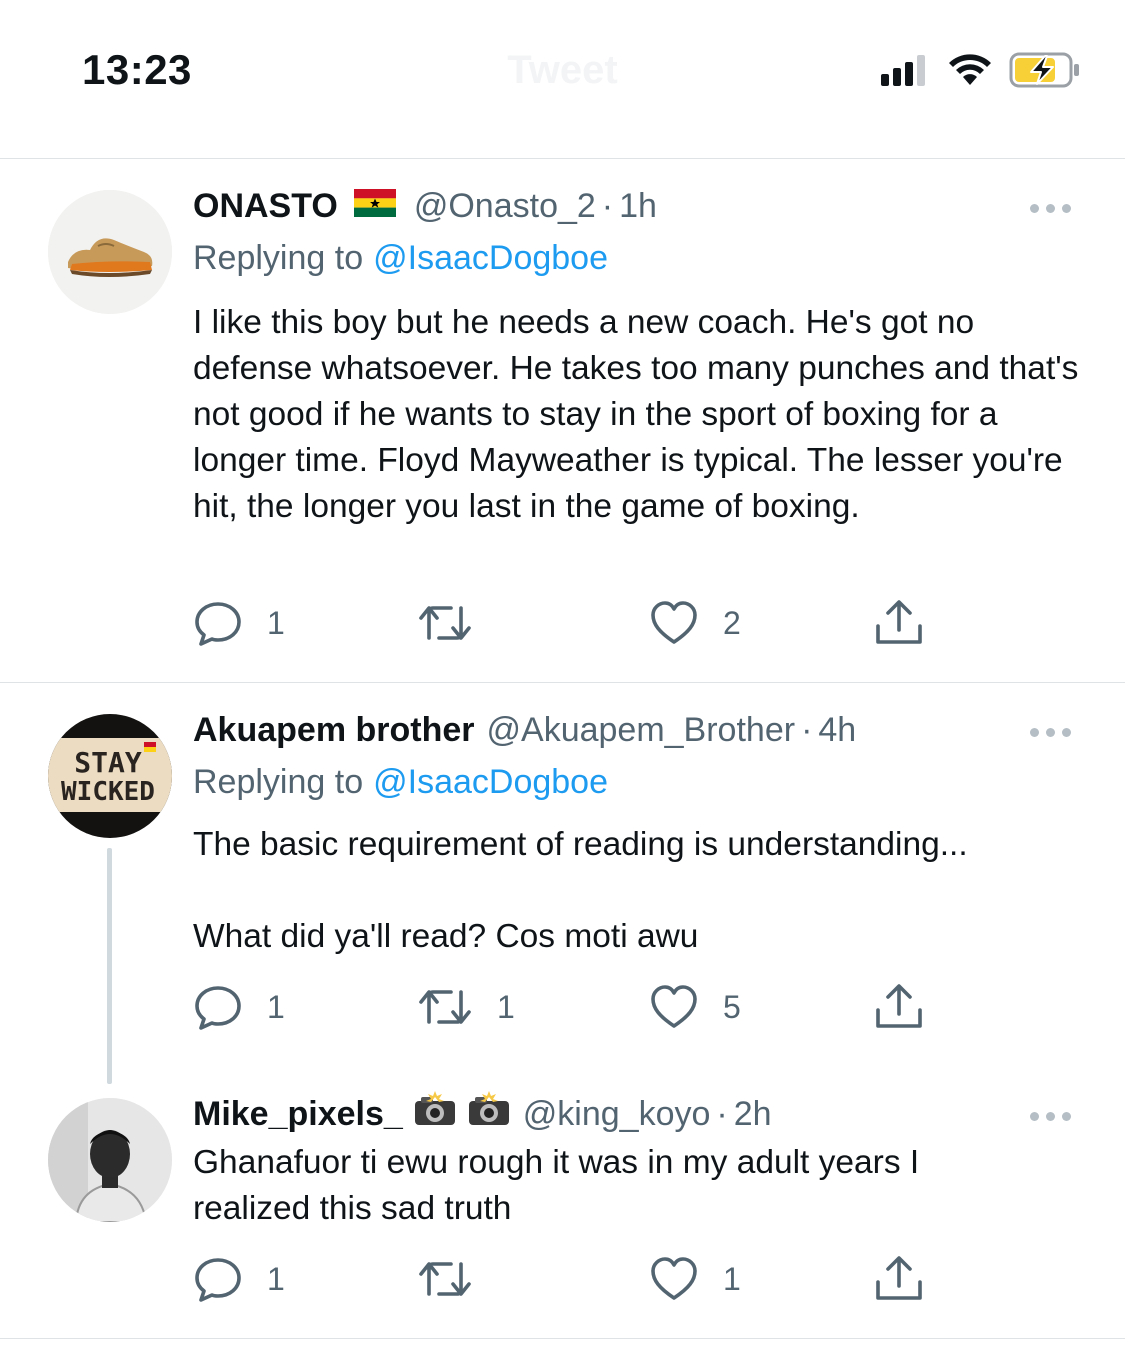  I want to click on avatar-text-line1: STAY, so click(108, 762).